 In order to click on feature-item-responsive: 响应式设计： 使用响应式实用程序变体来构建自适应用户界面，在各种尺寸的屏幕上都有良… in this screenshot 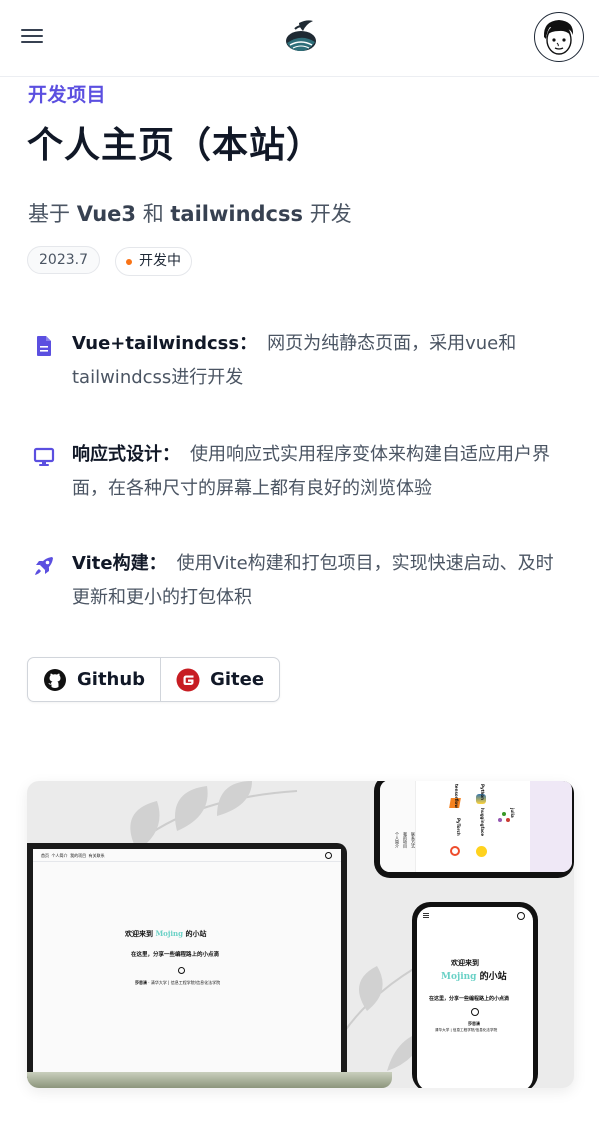, I will do `click(298, 472)`.